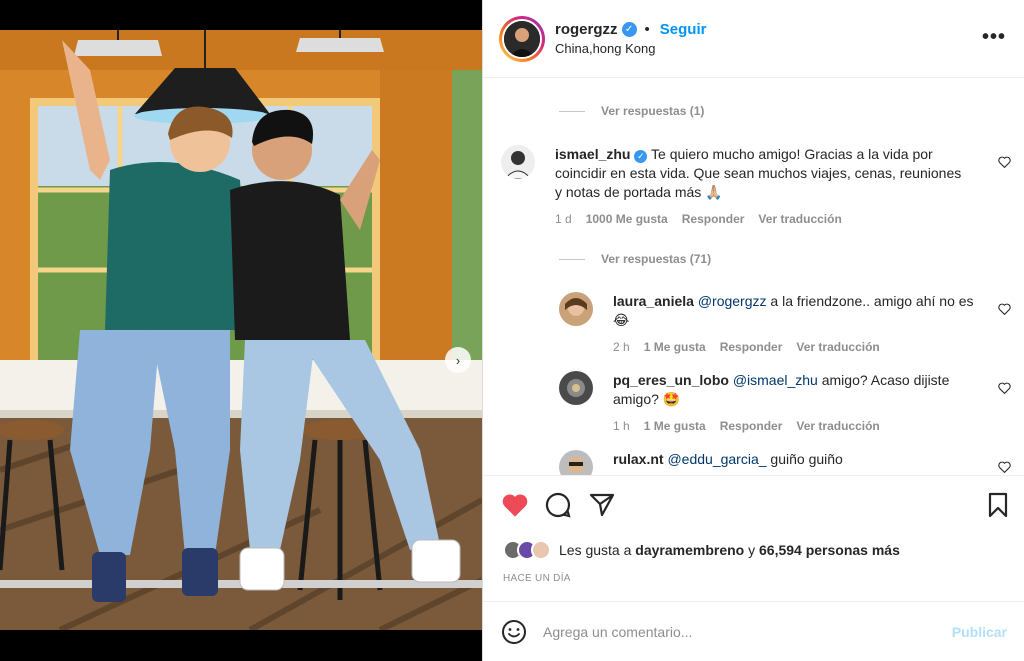 This screenshot has height=661, width=1024. What do you see at coordinates (732, 301) in the screenshot?
I see `comment-mention: @rogergzz` at bounding box center [732, 301].